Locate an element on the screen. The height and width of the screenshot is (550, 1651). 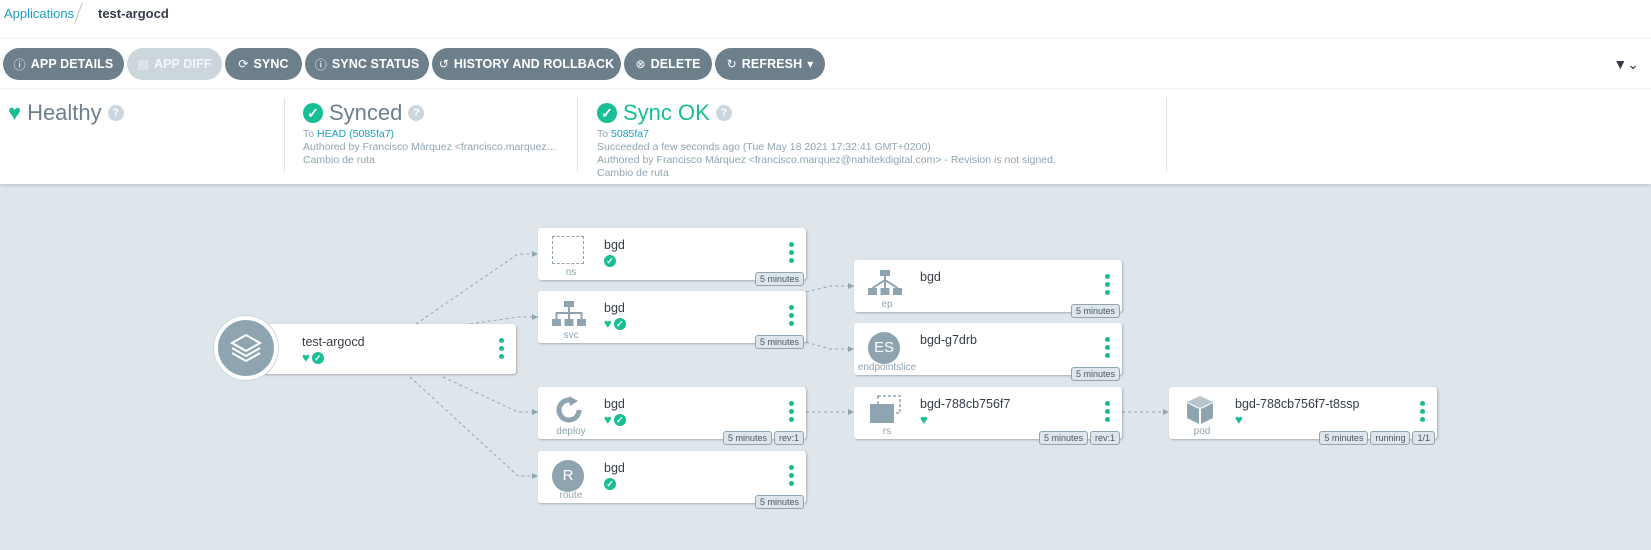
sync-status-button: ⓘ SYNC STATUS is located at coordinates (367, 64).